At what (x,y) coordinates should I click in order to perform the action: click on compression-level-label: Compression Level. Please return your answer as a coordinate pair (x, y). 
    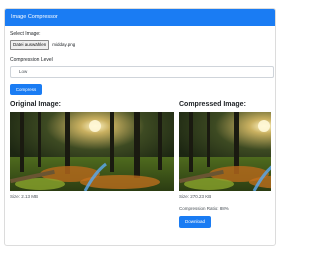
    Looking at the image, I should click on (31, 60).